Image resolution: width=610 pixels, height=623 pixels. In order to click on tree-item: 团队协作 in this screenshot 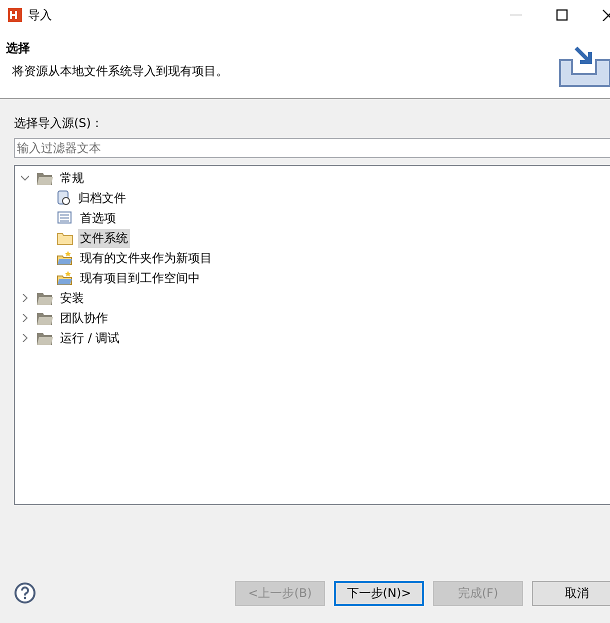, I will do `click(84, 318)`.